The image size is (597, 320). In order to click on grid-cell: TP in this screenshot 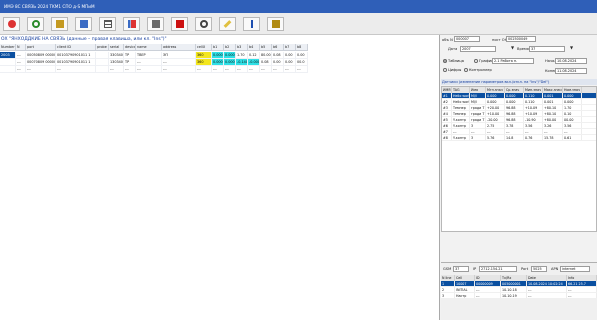, I will do `click(130, 62)`.